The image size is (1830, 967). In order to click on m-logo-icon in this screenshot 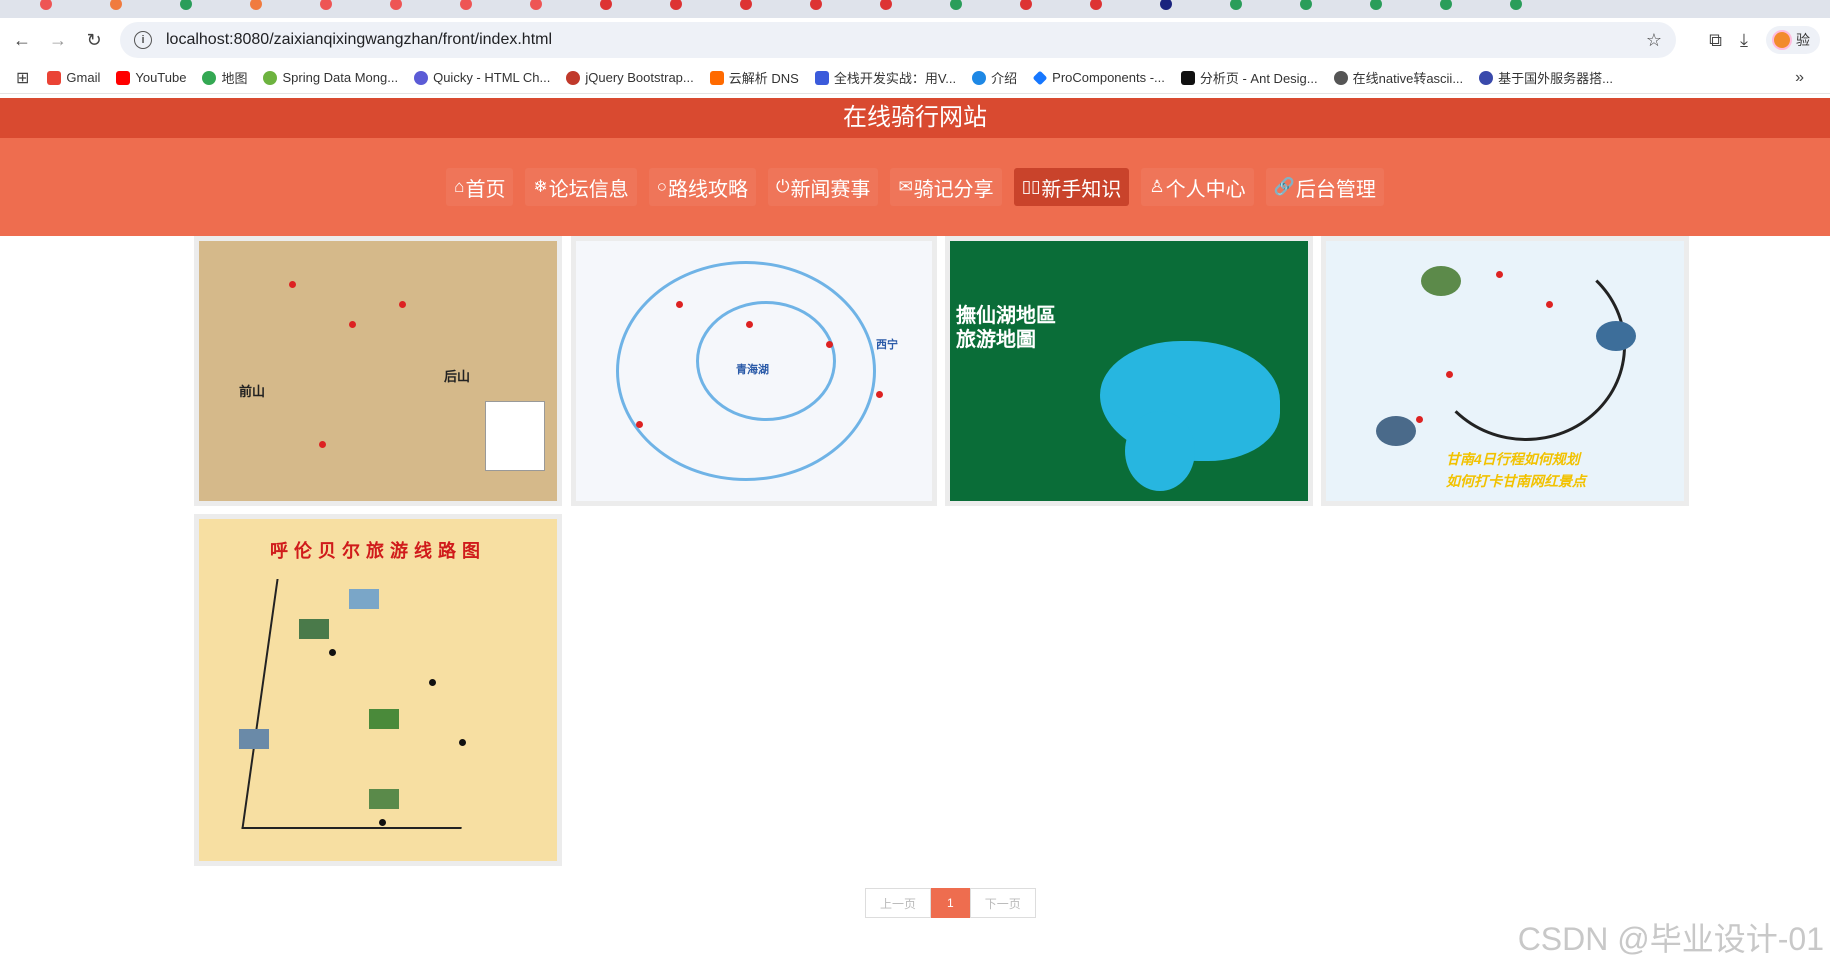, I will do `click(821, 77)`.